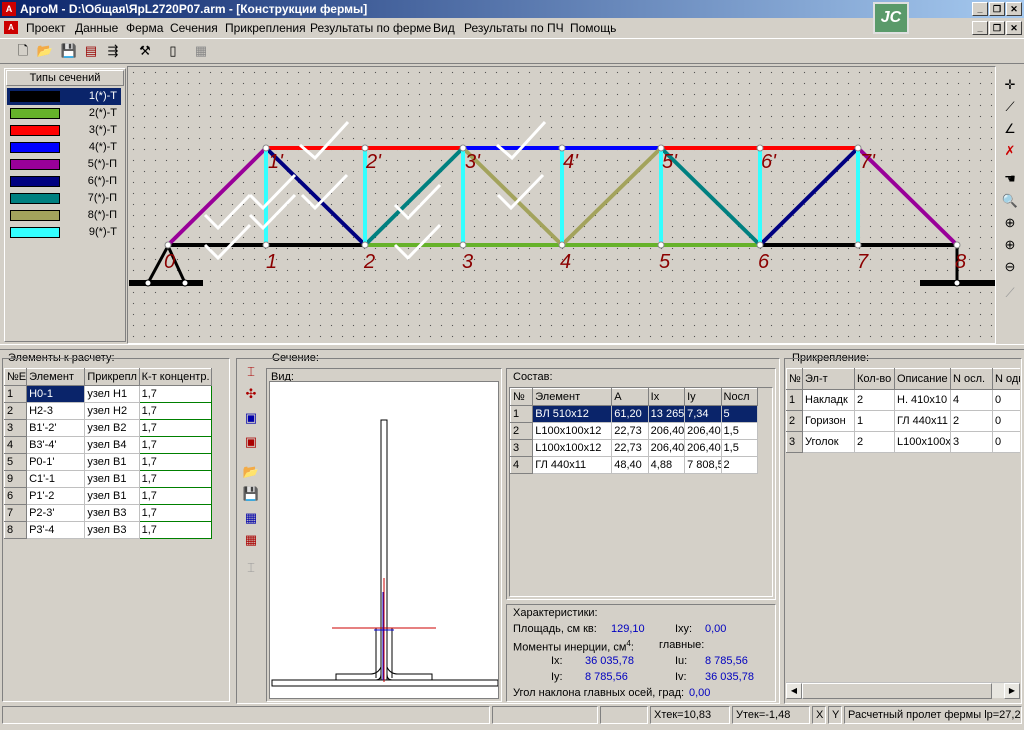  I want to click on export-icon: ⇶, so click(113, 52).